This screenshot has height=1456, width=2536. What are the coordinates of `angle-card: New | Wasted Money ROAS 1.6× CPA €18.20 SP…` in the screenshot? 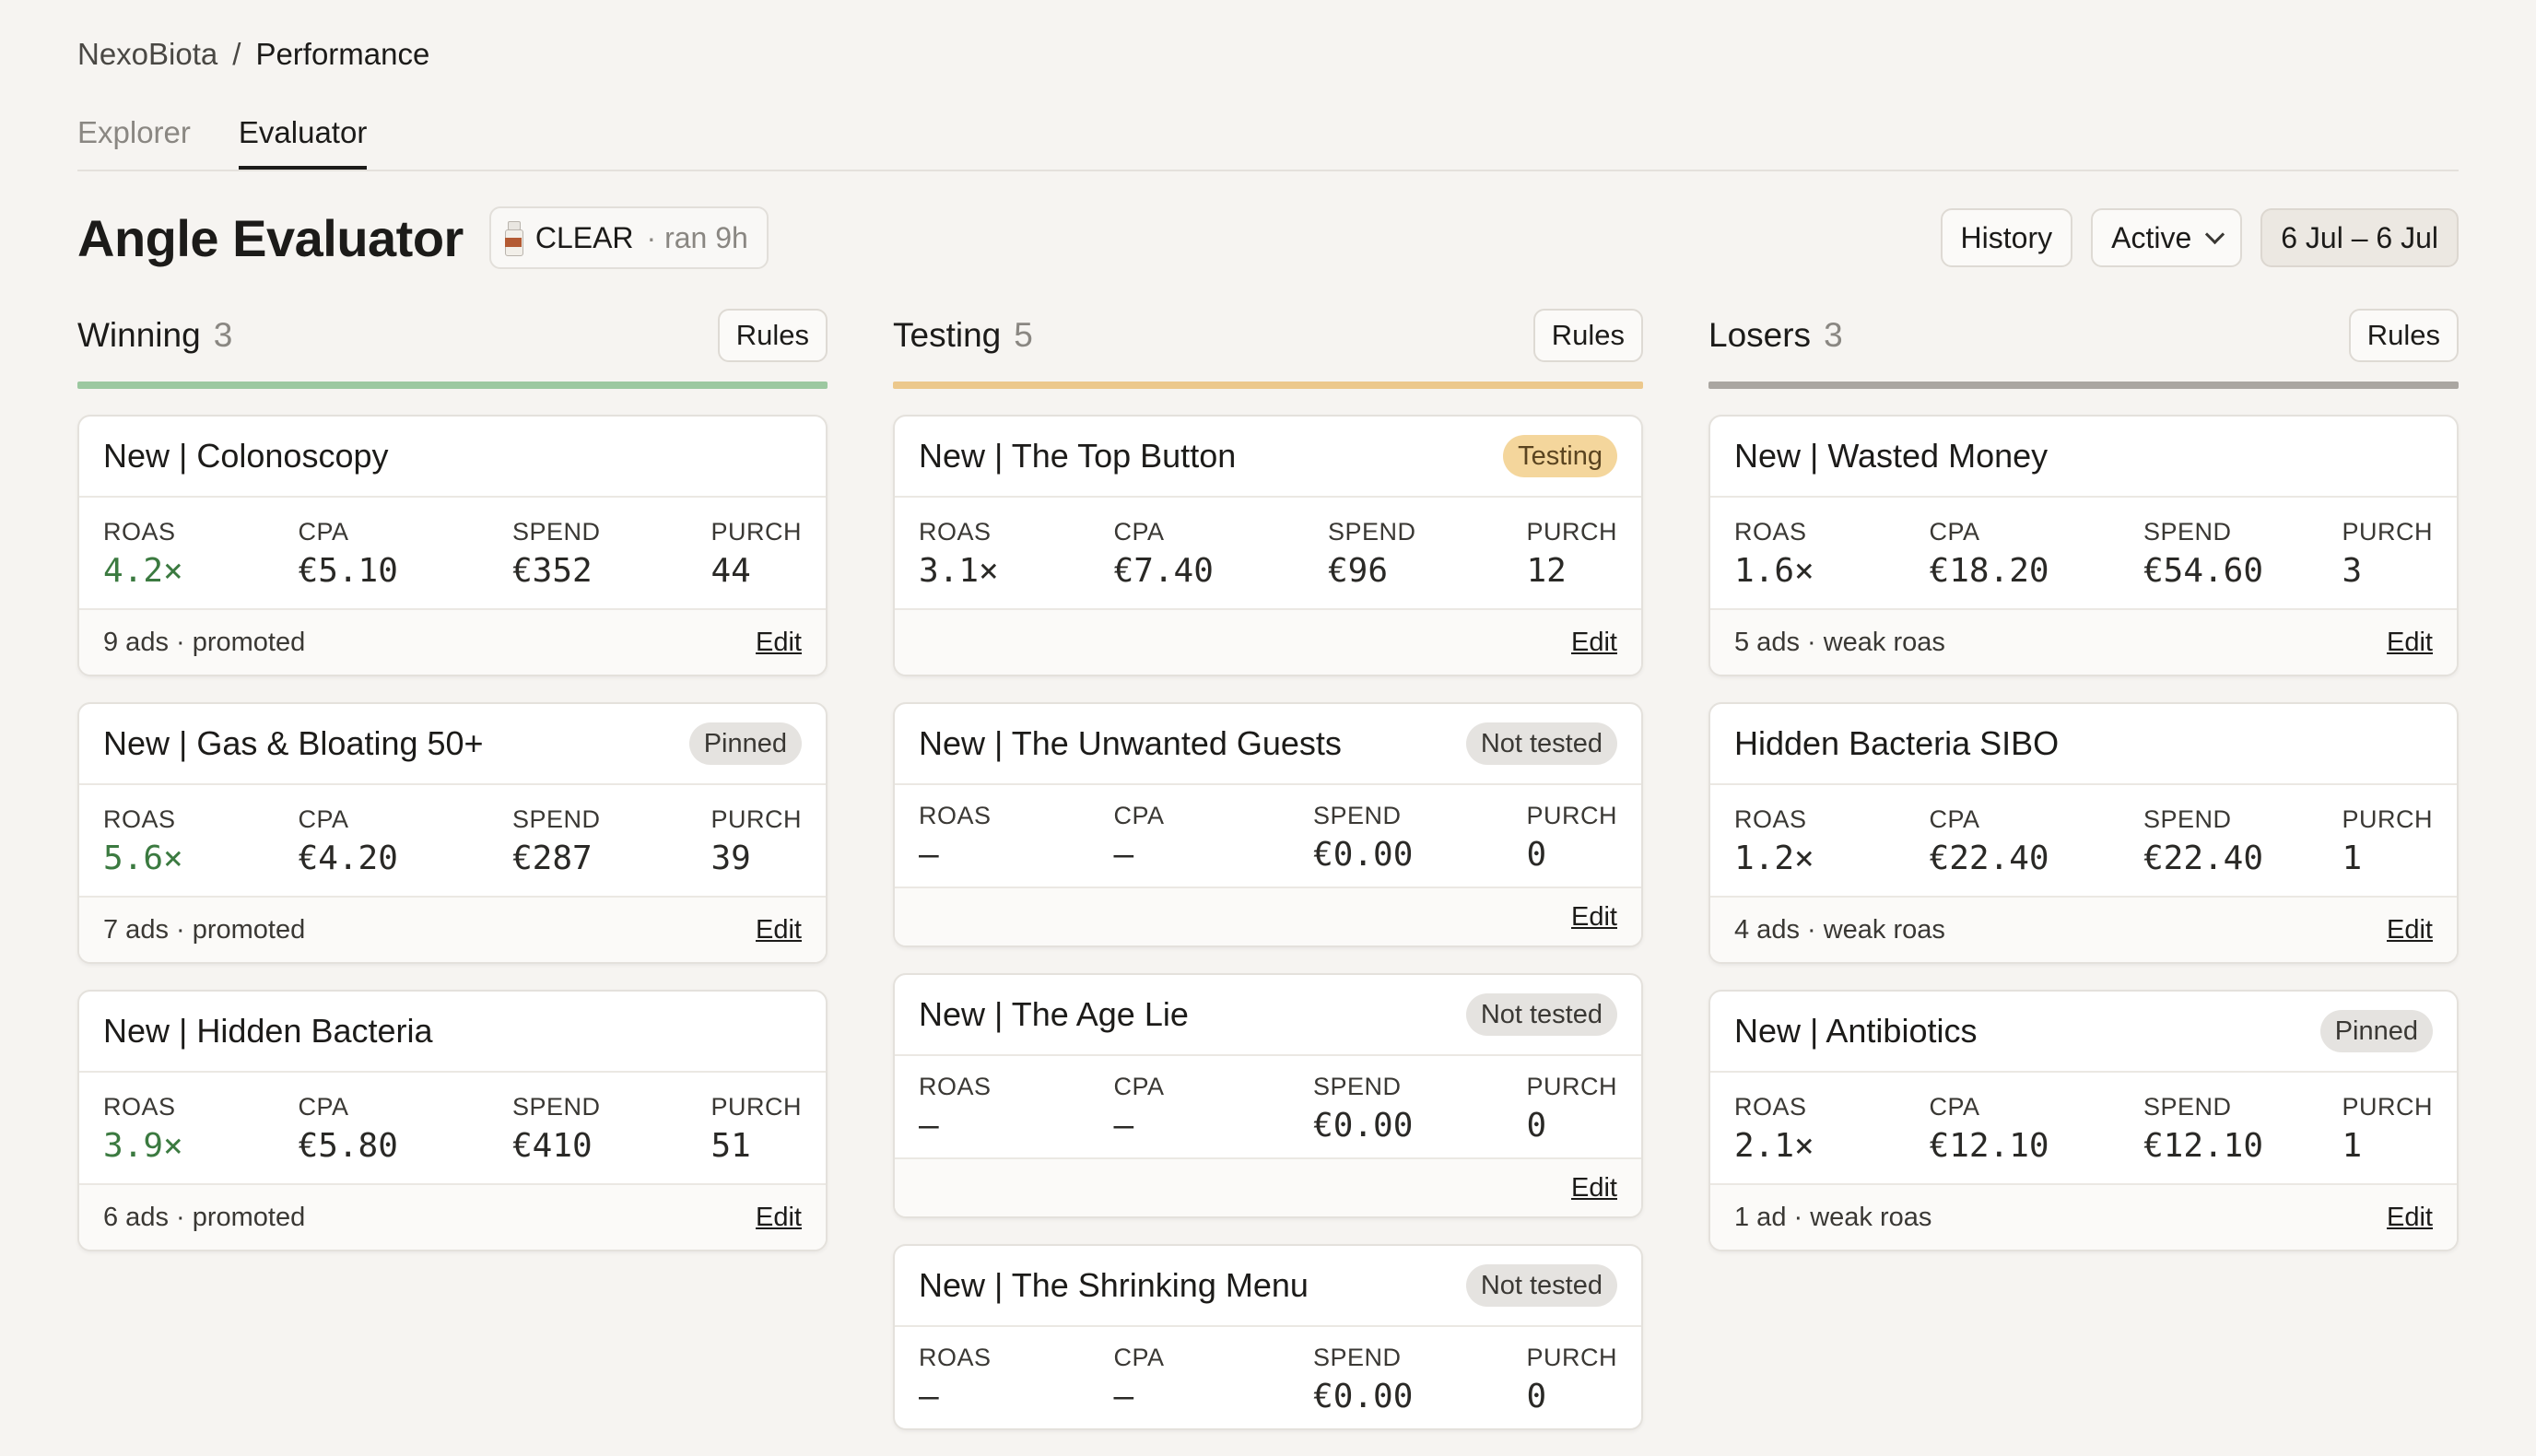 It's located at (2083, 545).